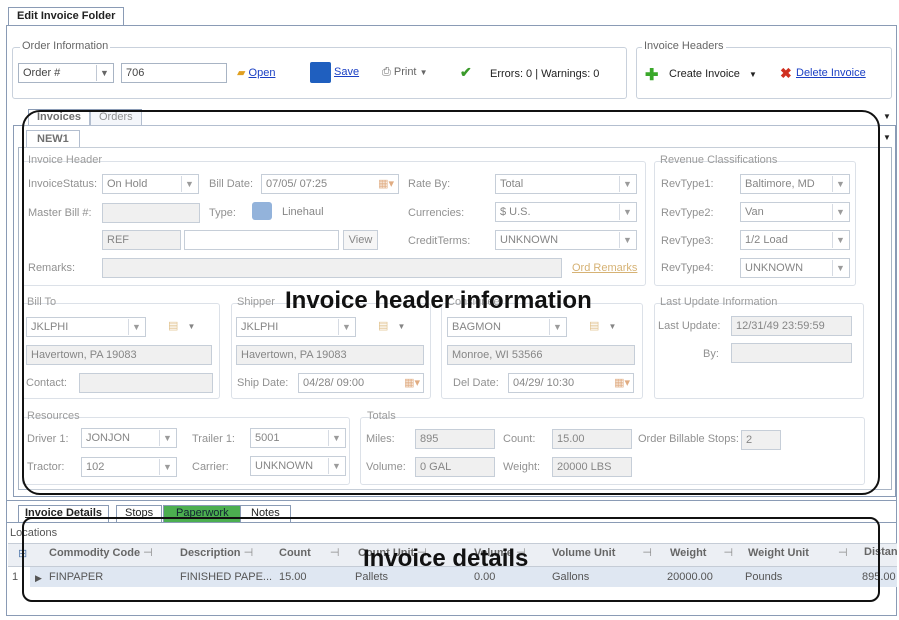  Describe the element at coordinates (713, 74) in the screenshot. I see `create-invoice-button: Create Invoice ▼` at that location.